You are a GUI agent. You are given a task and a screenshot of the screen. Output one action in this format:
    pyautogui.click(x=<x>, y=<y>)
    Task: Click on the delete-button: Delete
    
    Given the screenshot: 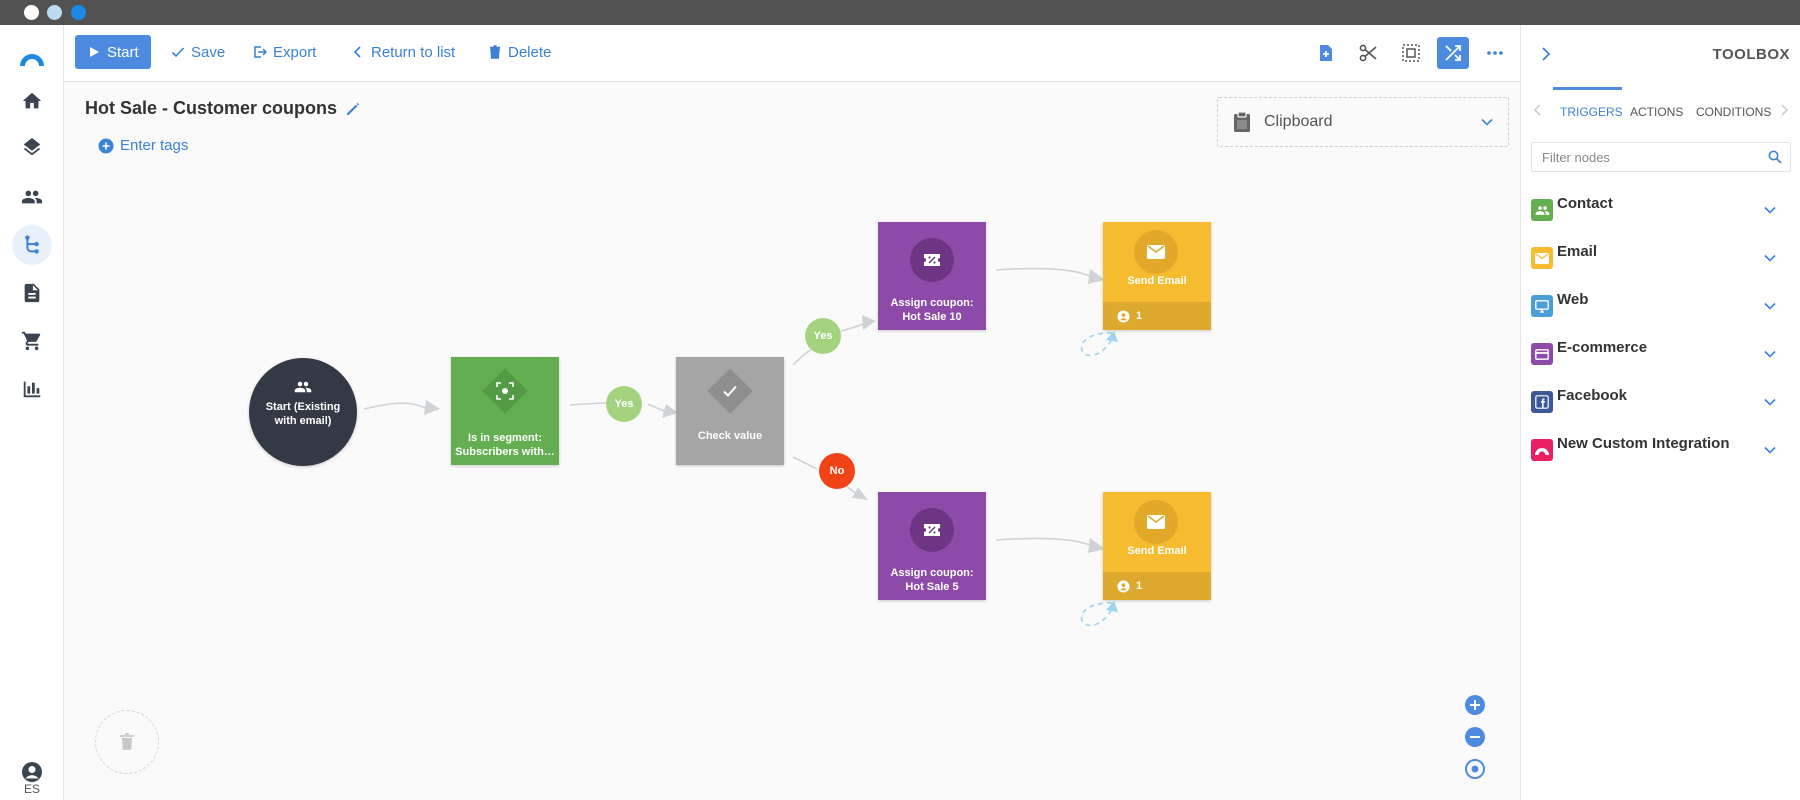 What is the action you would take?
    pyautogui.click(x=519, y=52)
    